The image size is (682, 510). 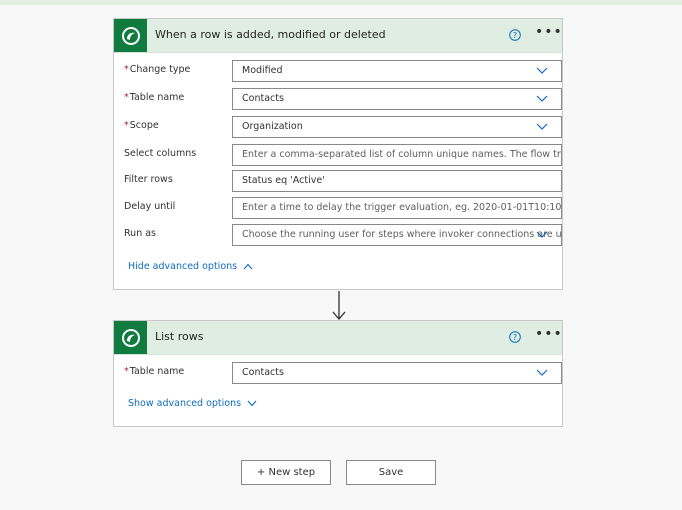 What do you see at coordinates (263, 98) in the screenshot?
I see `table-name-value: Contacts` at bounding box center [263, 98].